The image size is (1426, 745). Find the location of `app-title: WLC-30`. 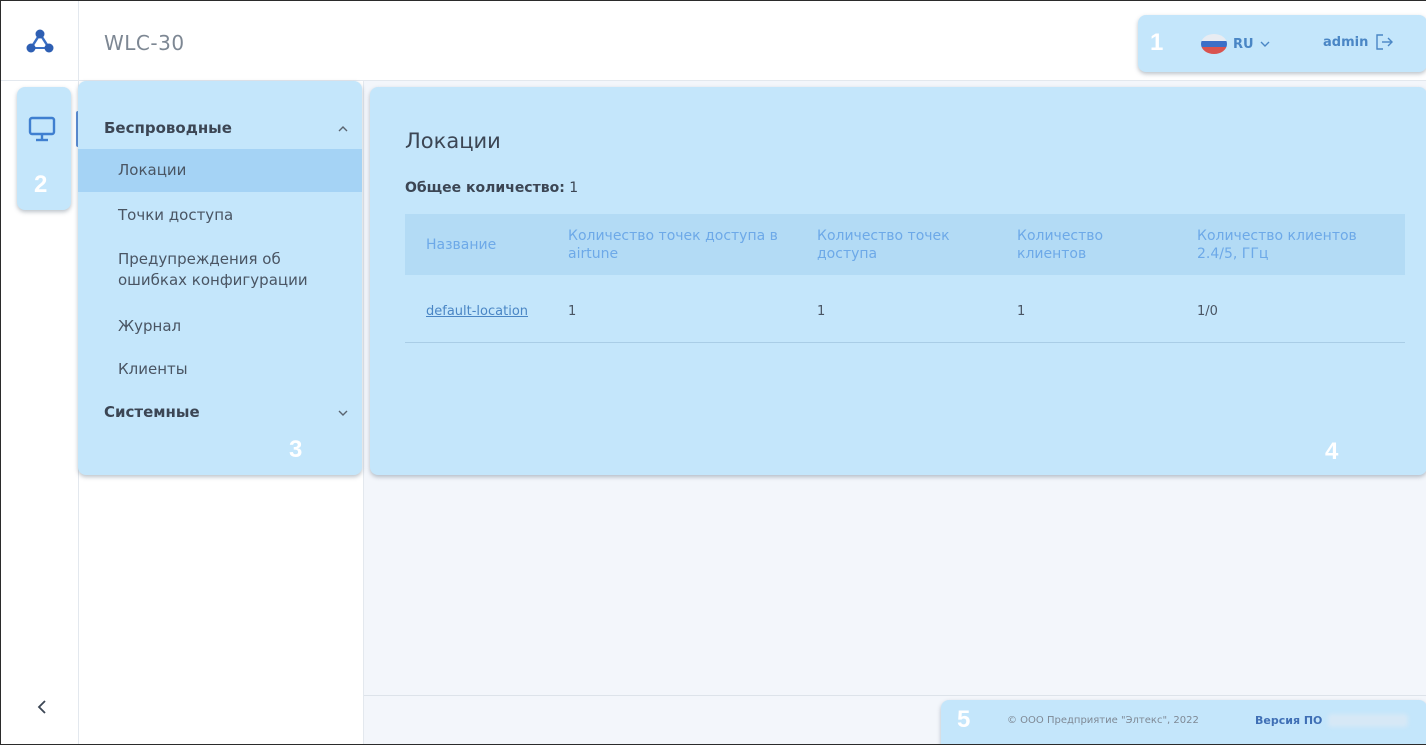

app-title: WLC-30 is located at coordinates (144, 43).